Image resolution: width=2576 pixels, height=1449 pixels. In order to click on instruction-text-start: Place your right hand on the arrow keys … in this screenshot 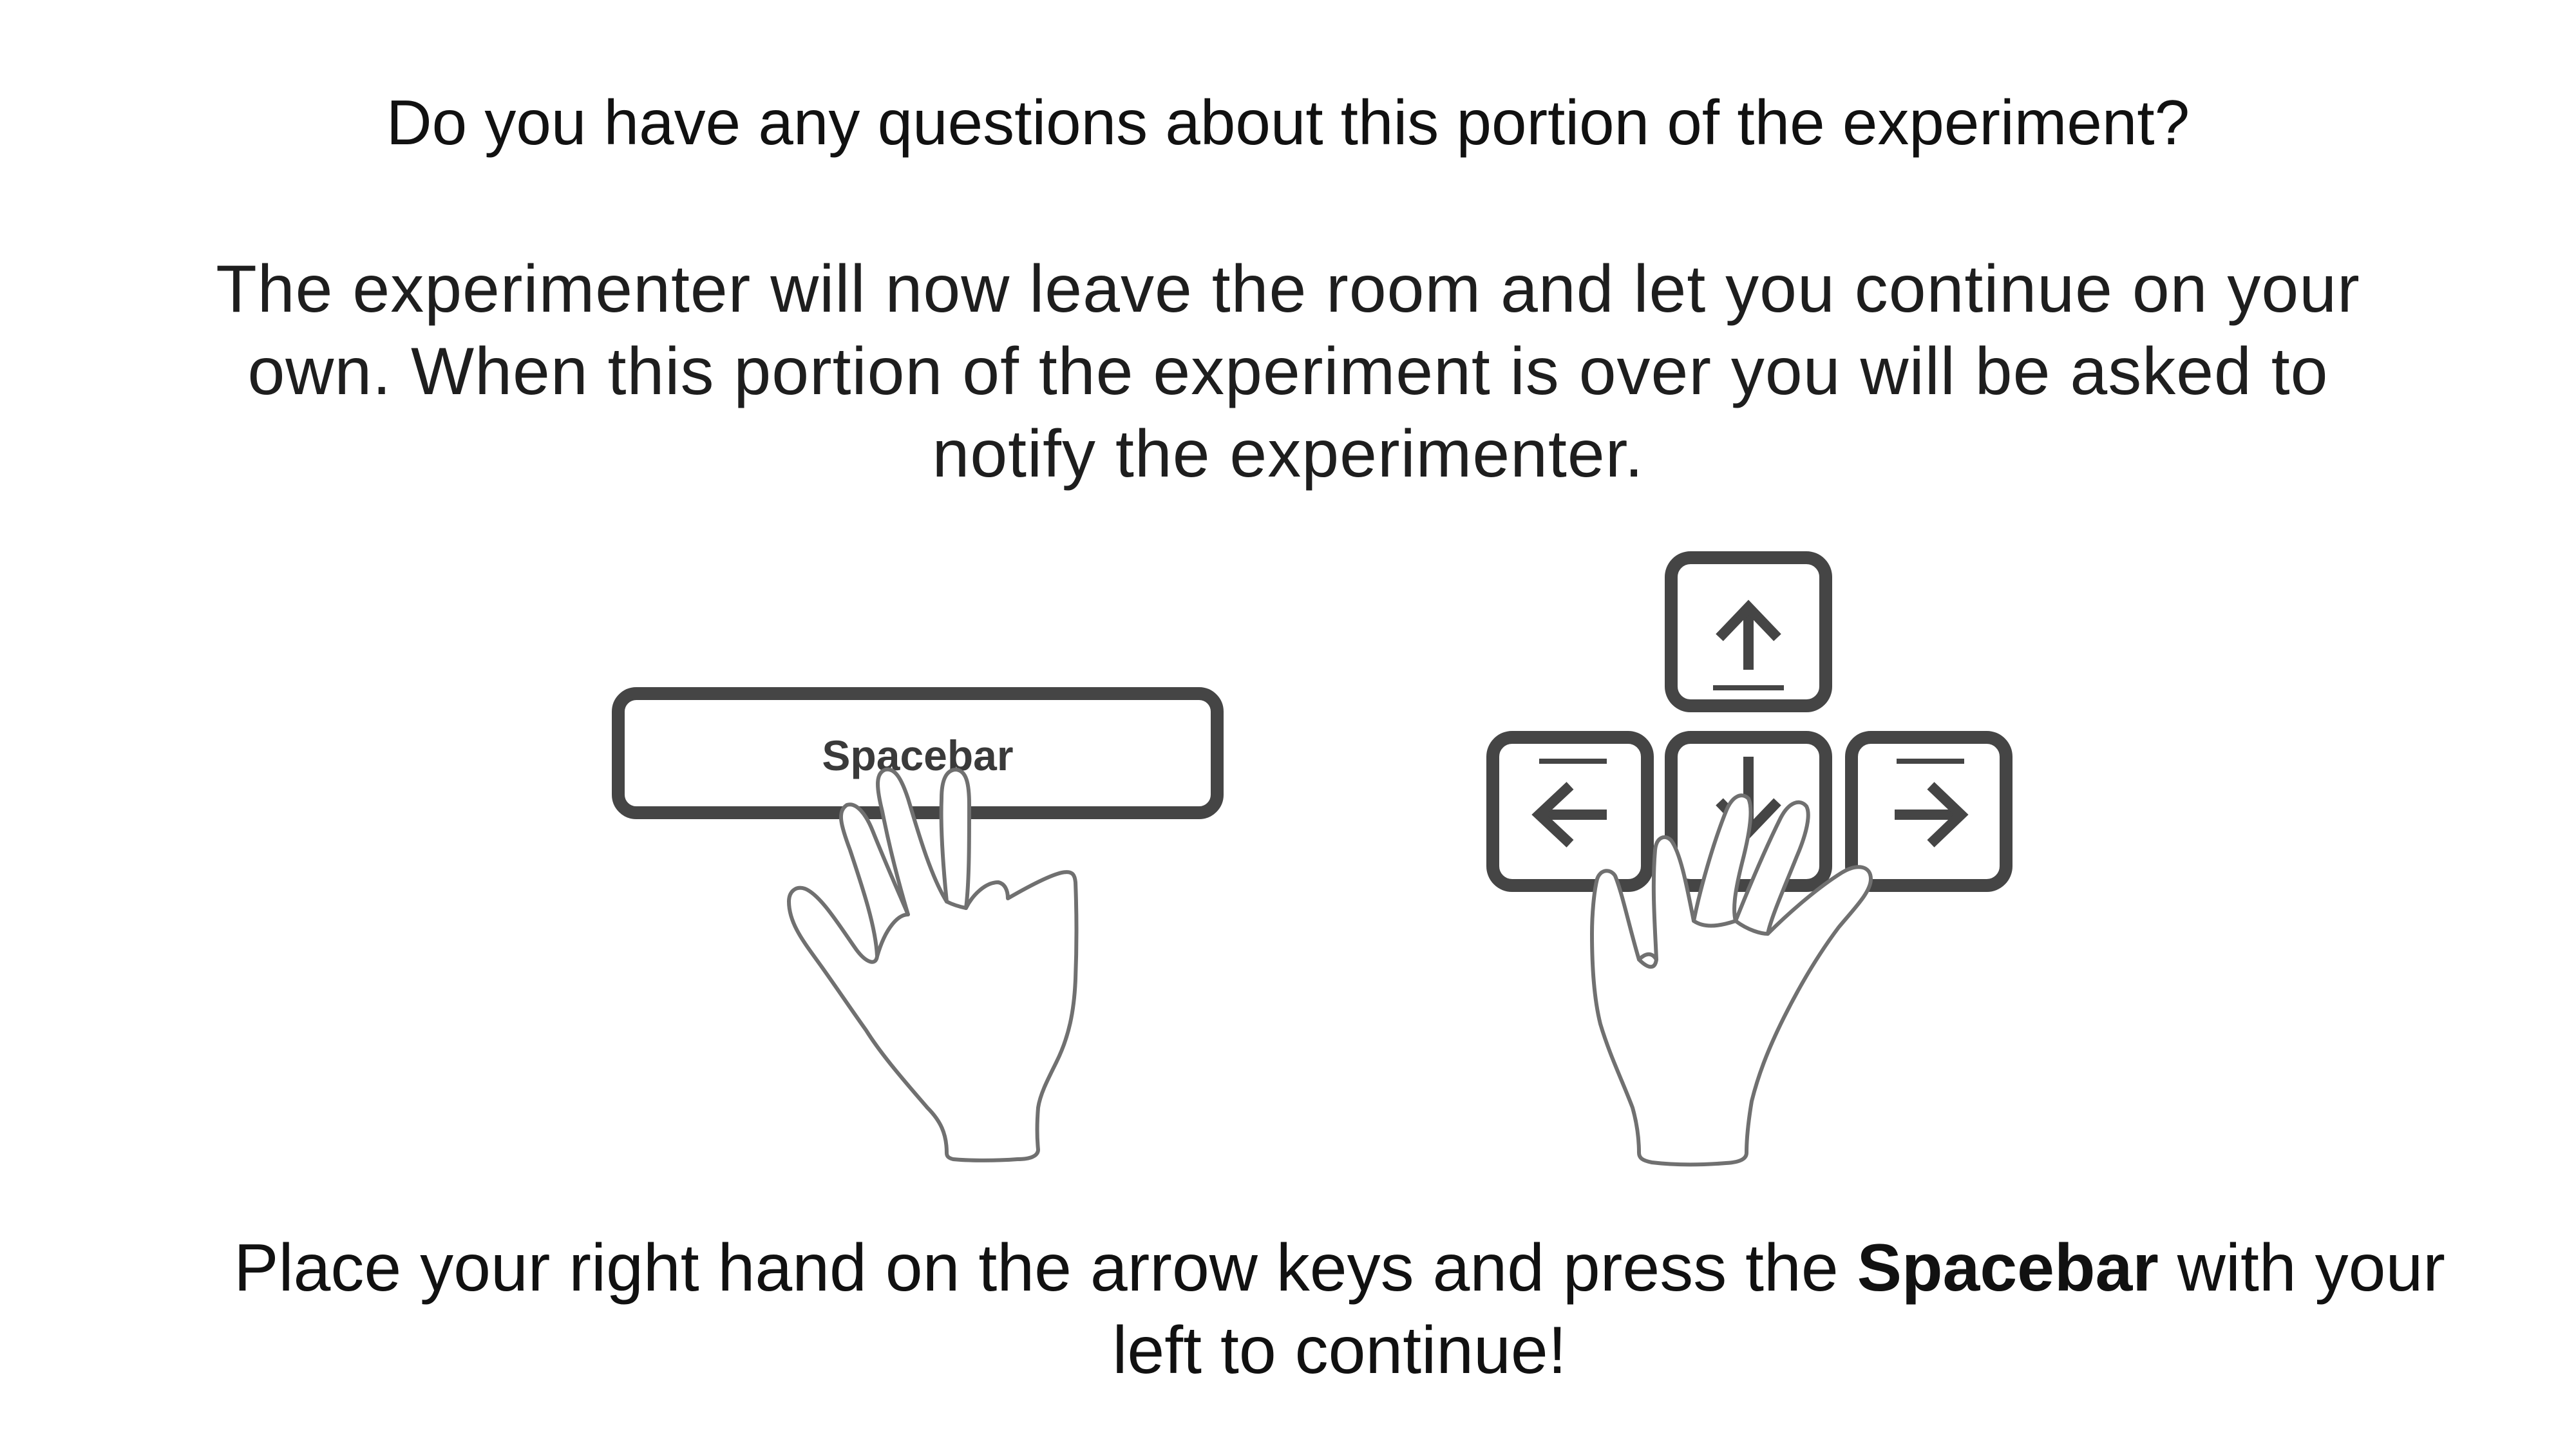, I will do `click(1045, 1268)`.